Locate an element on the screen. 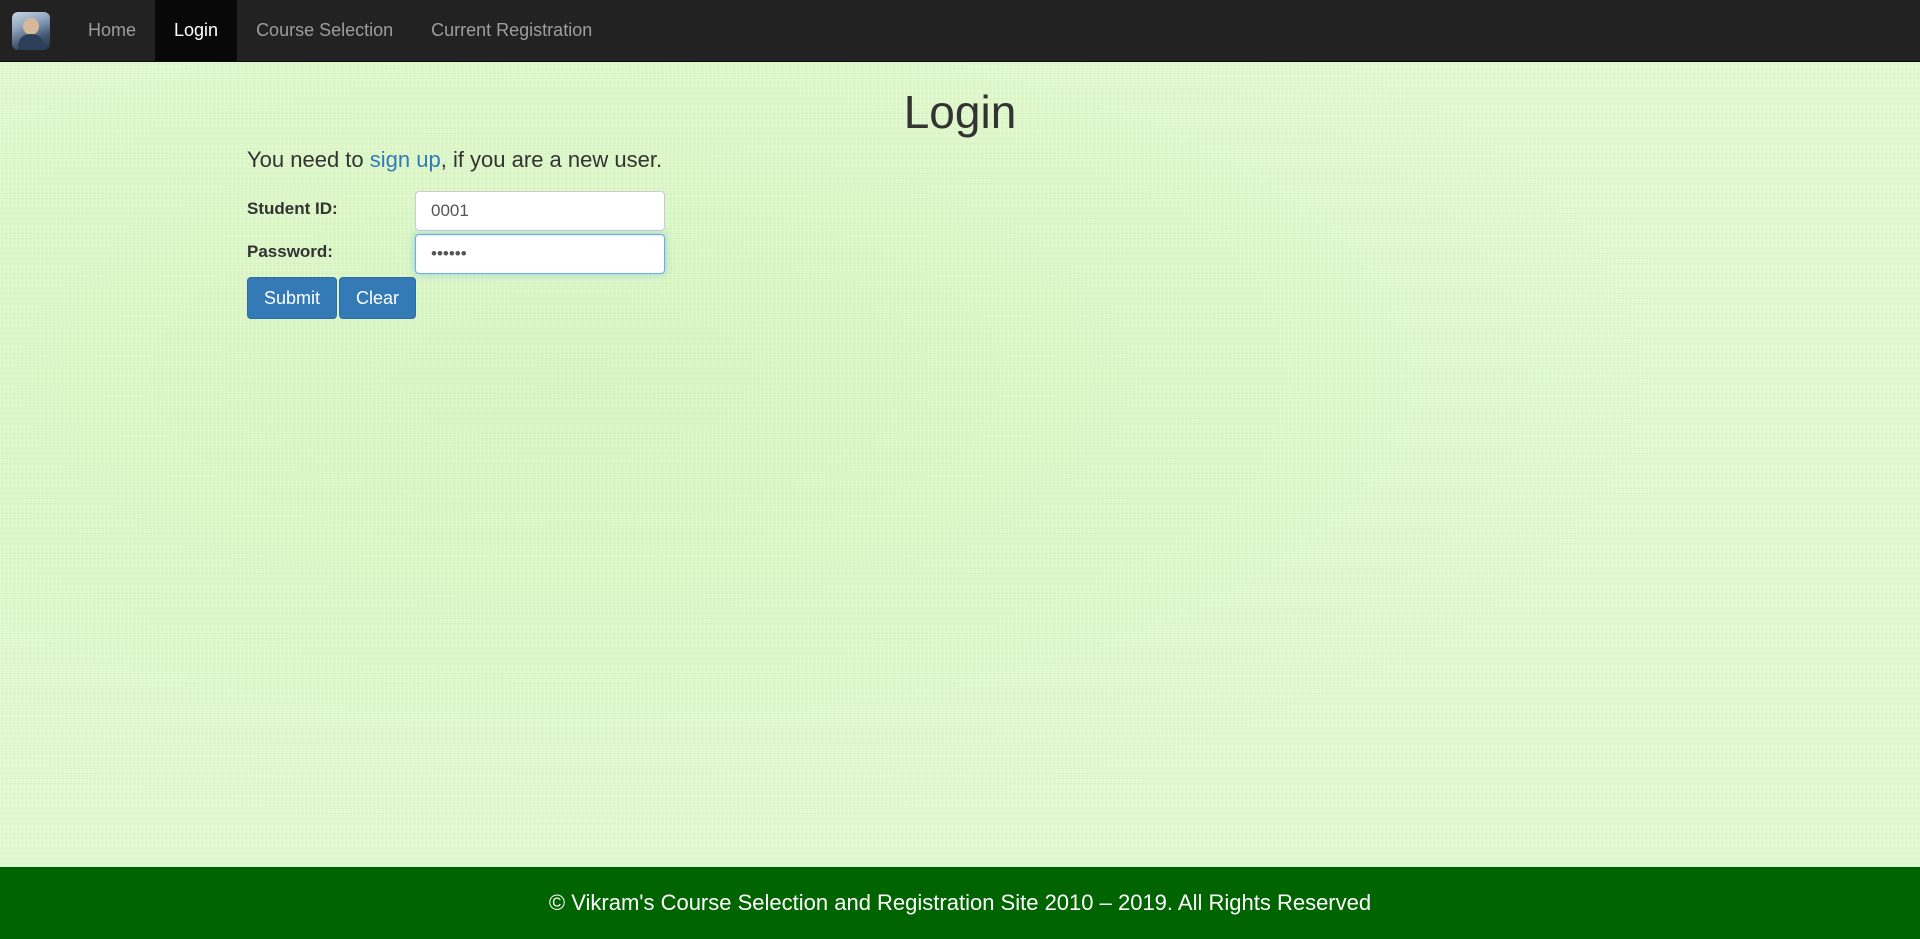  student-id-label: Student ID: is located at coordinates (292, 208).